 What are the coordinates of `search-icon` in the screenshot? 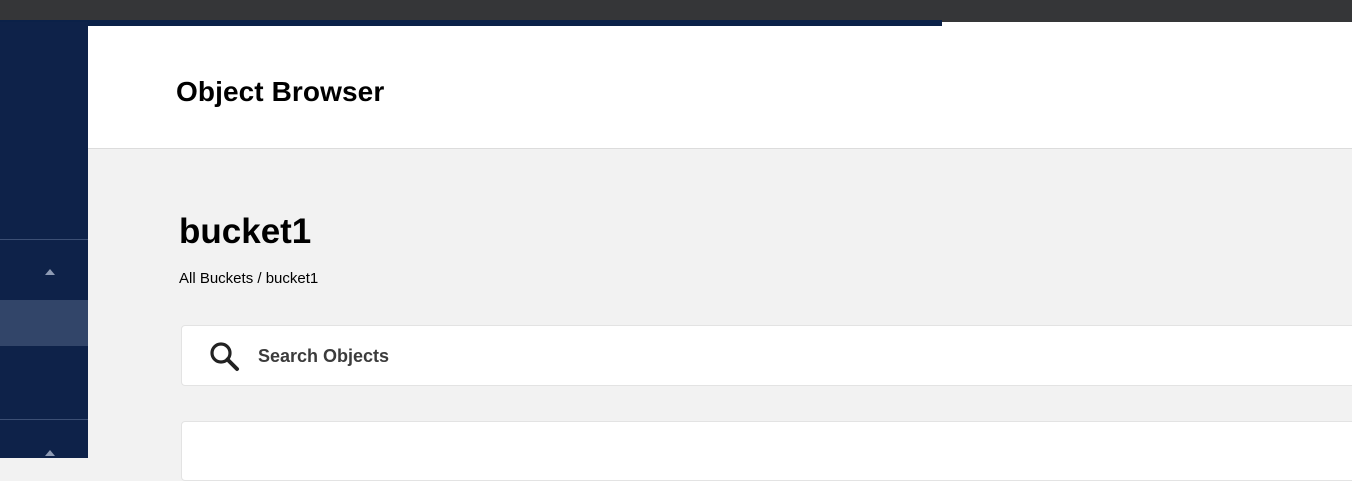 It's located at (225, 357).